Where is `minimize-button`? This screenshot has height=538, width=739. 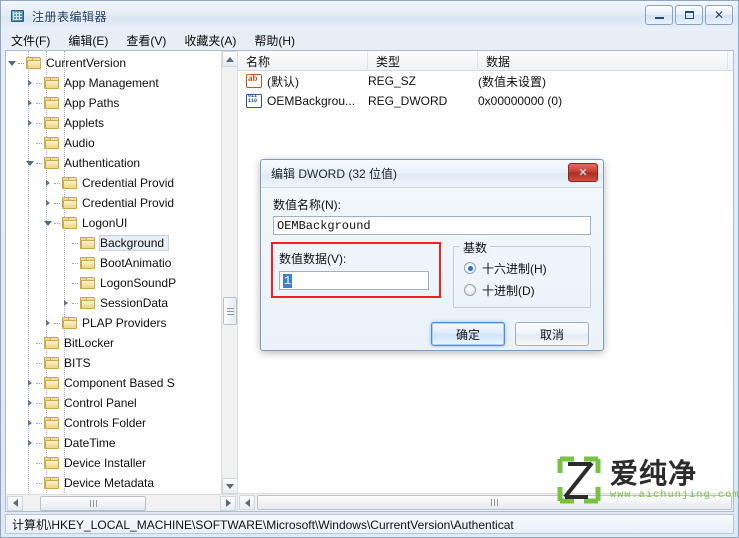 minimize-button is located at coordinates (659, 15).